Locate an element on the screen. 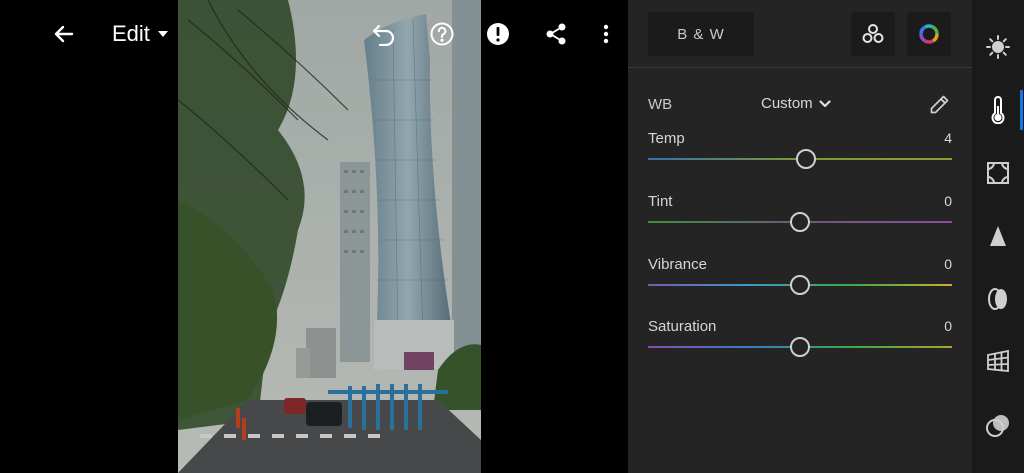 The height and width of the screenshot is (473, 1024). undo-icon is located at coordinates (383, 35).